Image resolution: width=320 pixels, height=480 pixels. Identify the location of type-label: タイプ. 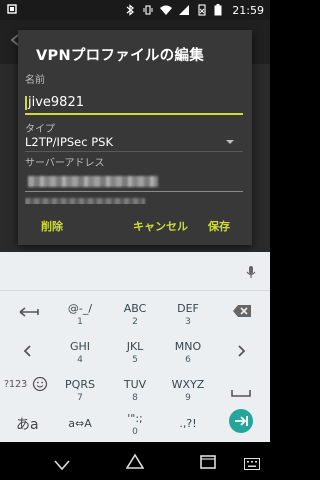
(40, 129).